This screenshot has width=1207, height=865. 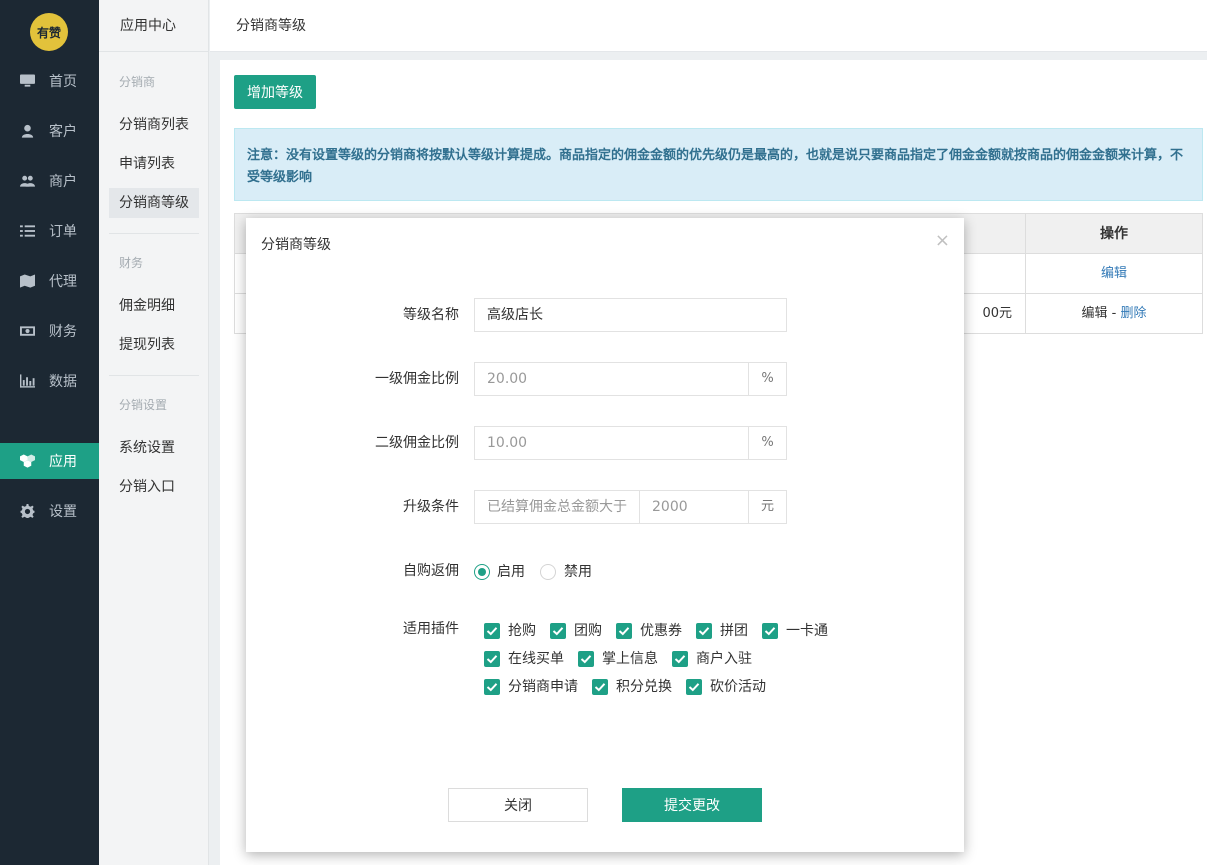 I want to click on nav-item-label: 设置, so click(x=63, y=512).